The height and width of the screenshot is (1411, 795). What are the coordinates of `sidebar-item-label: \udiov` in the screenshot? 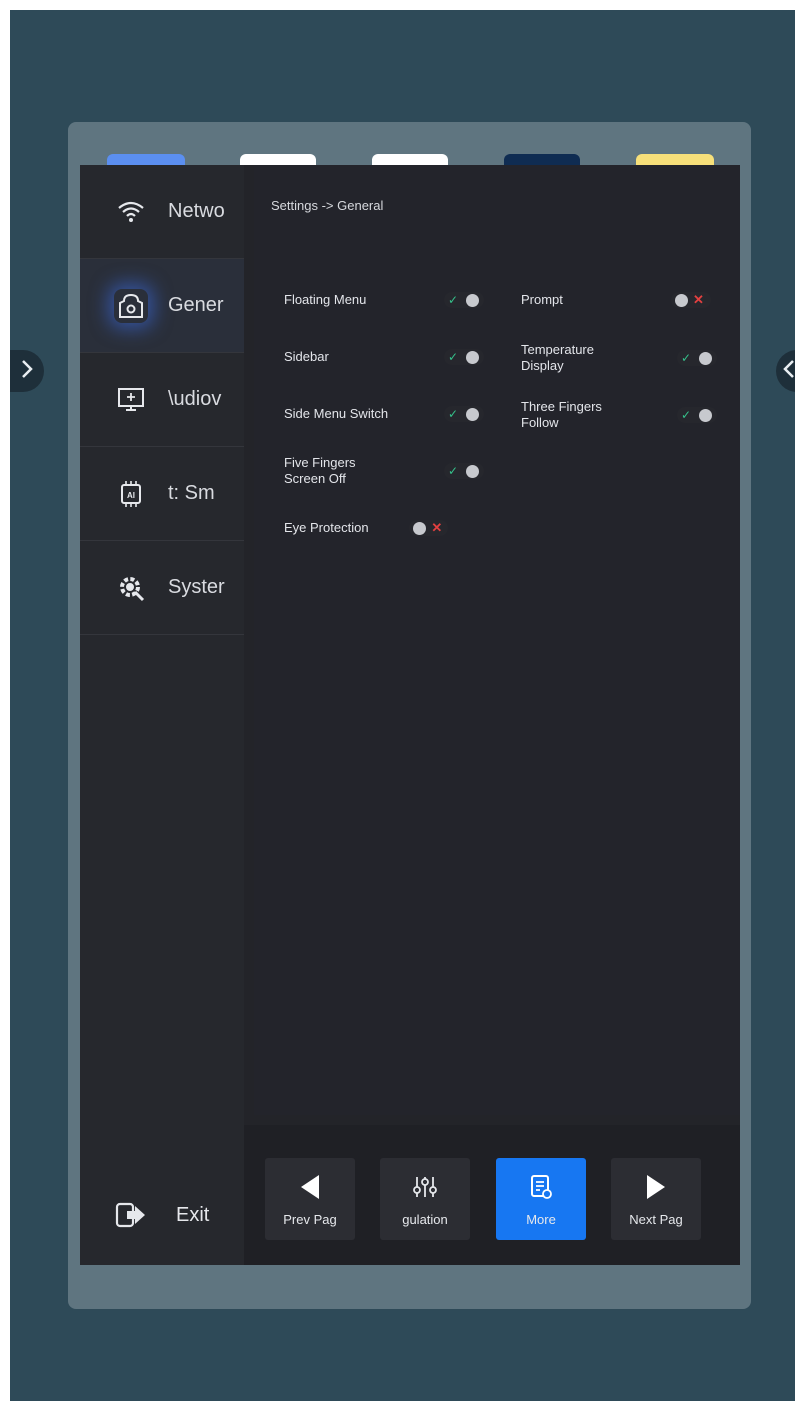 It's located at (195, 399).